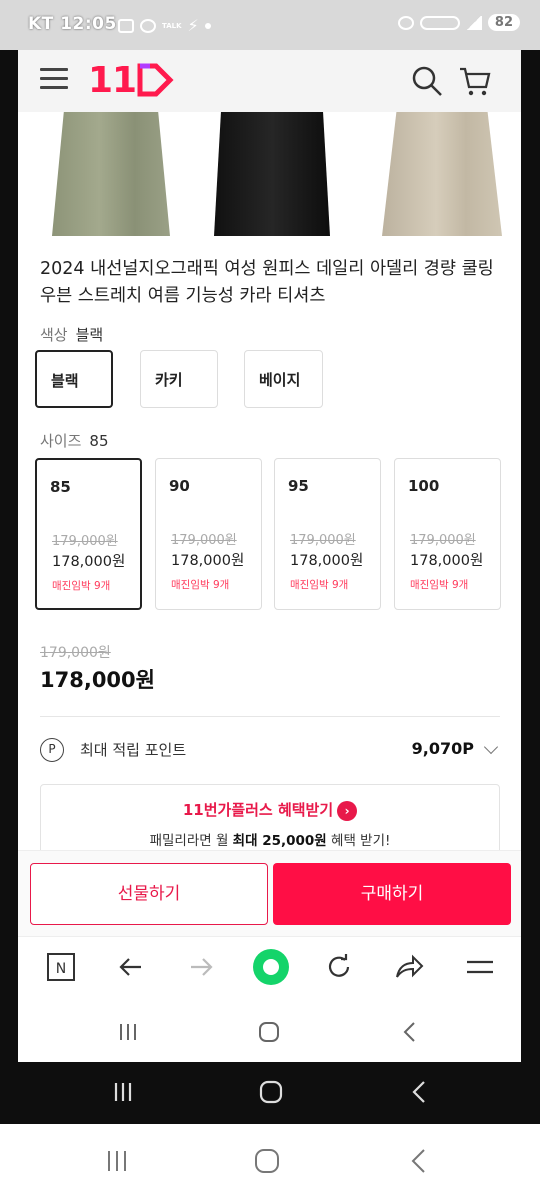 The width and height of the screenshot is (540, 1200). I want to click on purchase-action-bar: 선물하기 구매하기, so click(269, 893).